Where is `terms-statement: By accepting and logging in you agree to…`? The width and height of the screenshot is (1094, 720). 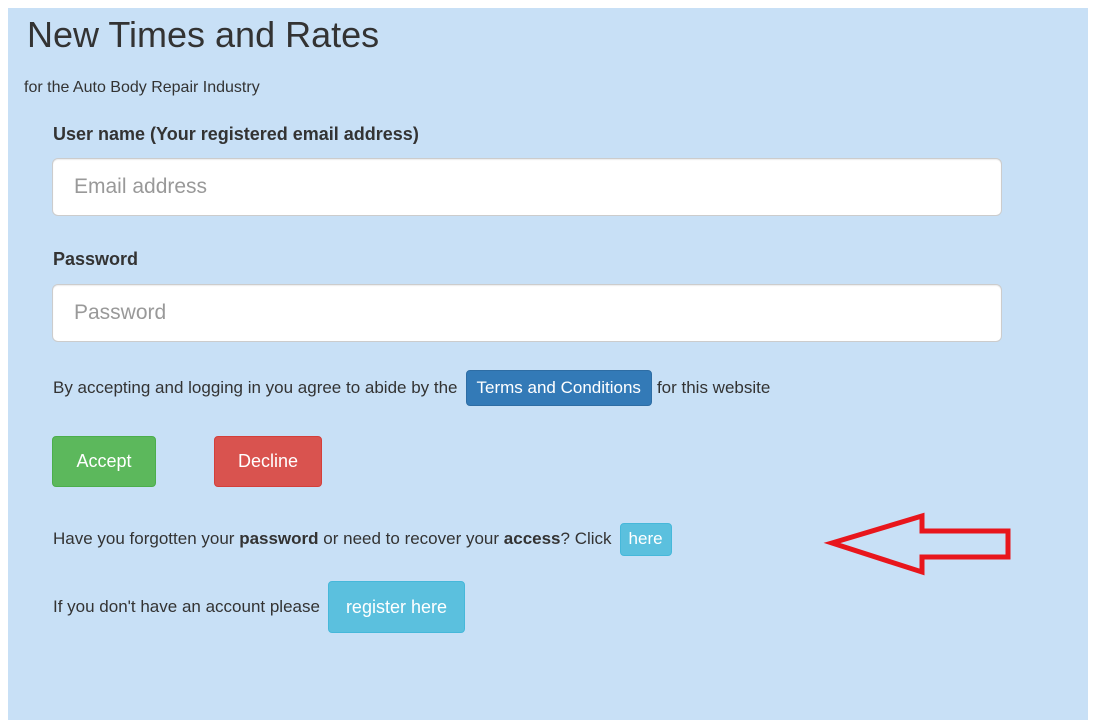
terms-statement: By accepting and logging in you agree to… is located at coordinates (411, 388).